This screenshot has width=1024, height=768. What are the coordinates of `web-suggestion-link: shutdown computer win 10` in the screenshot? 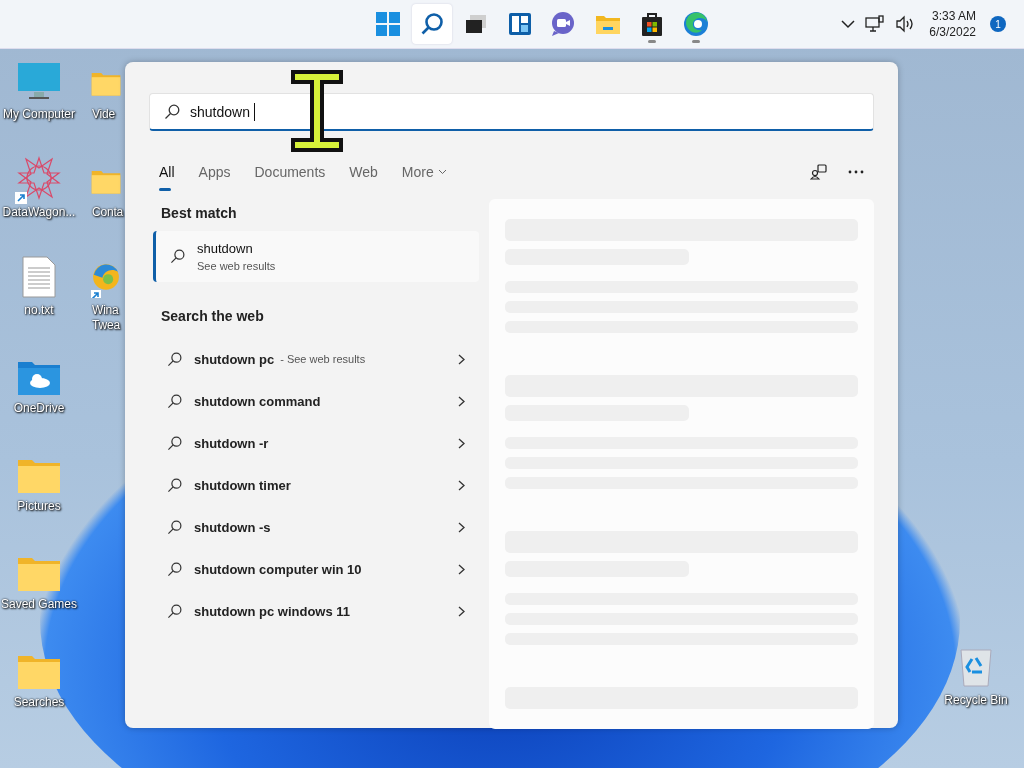 It's located at (278, 569).